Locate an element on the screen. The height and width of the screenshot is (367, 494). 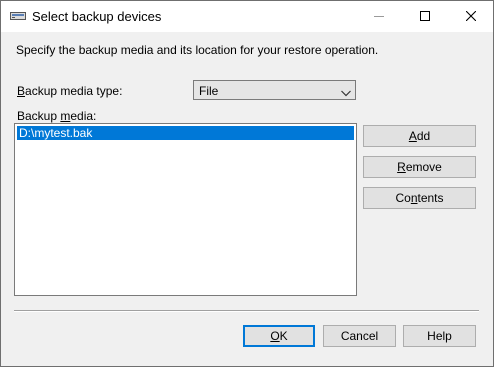
maximize-icon is located at coordinates (425, 16).